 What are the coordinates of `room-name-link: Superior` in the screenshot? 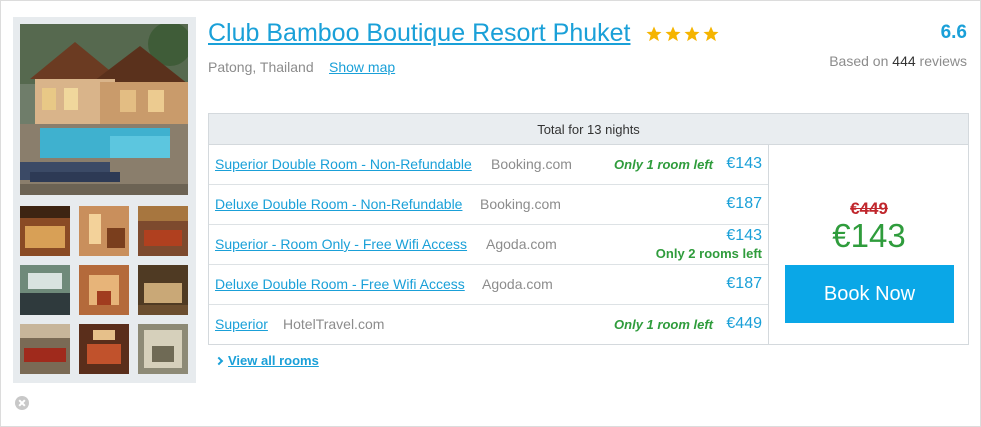 It's located at (241, 324).